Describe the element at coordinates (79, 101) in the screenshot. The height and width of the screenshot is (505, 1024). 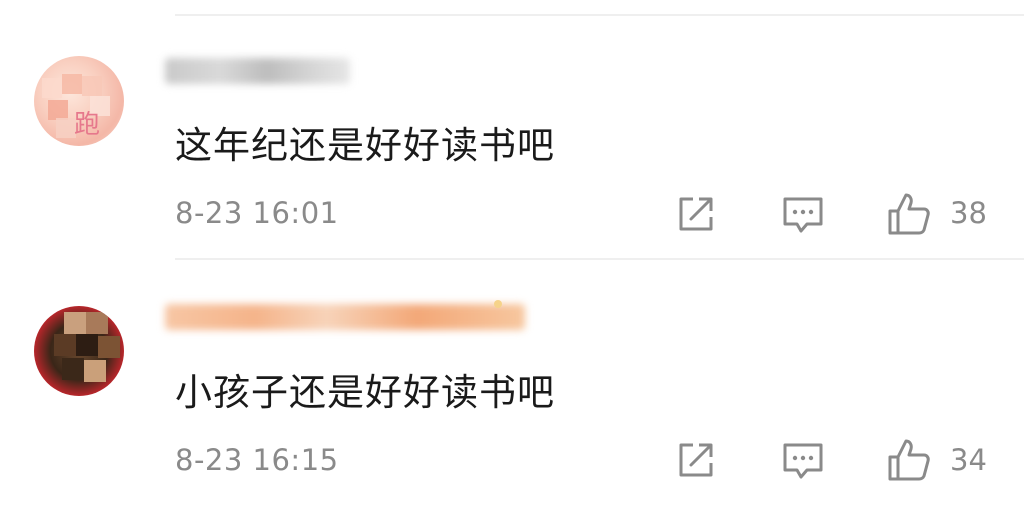
I see `avatar: 跑` at that location.